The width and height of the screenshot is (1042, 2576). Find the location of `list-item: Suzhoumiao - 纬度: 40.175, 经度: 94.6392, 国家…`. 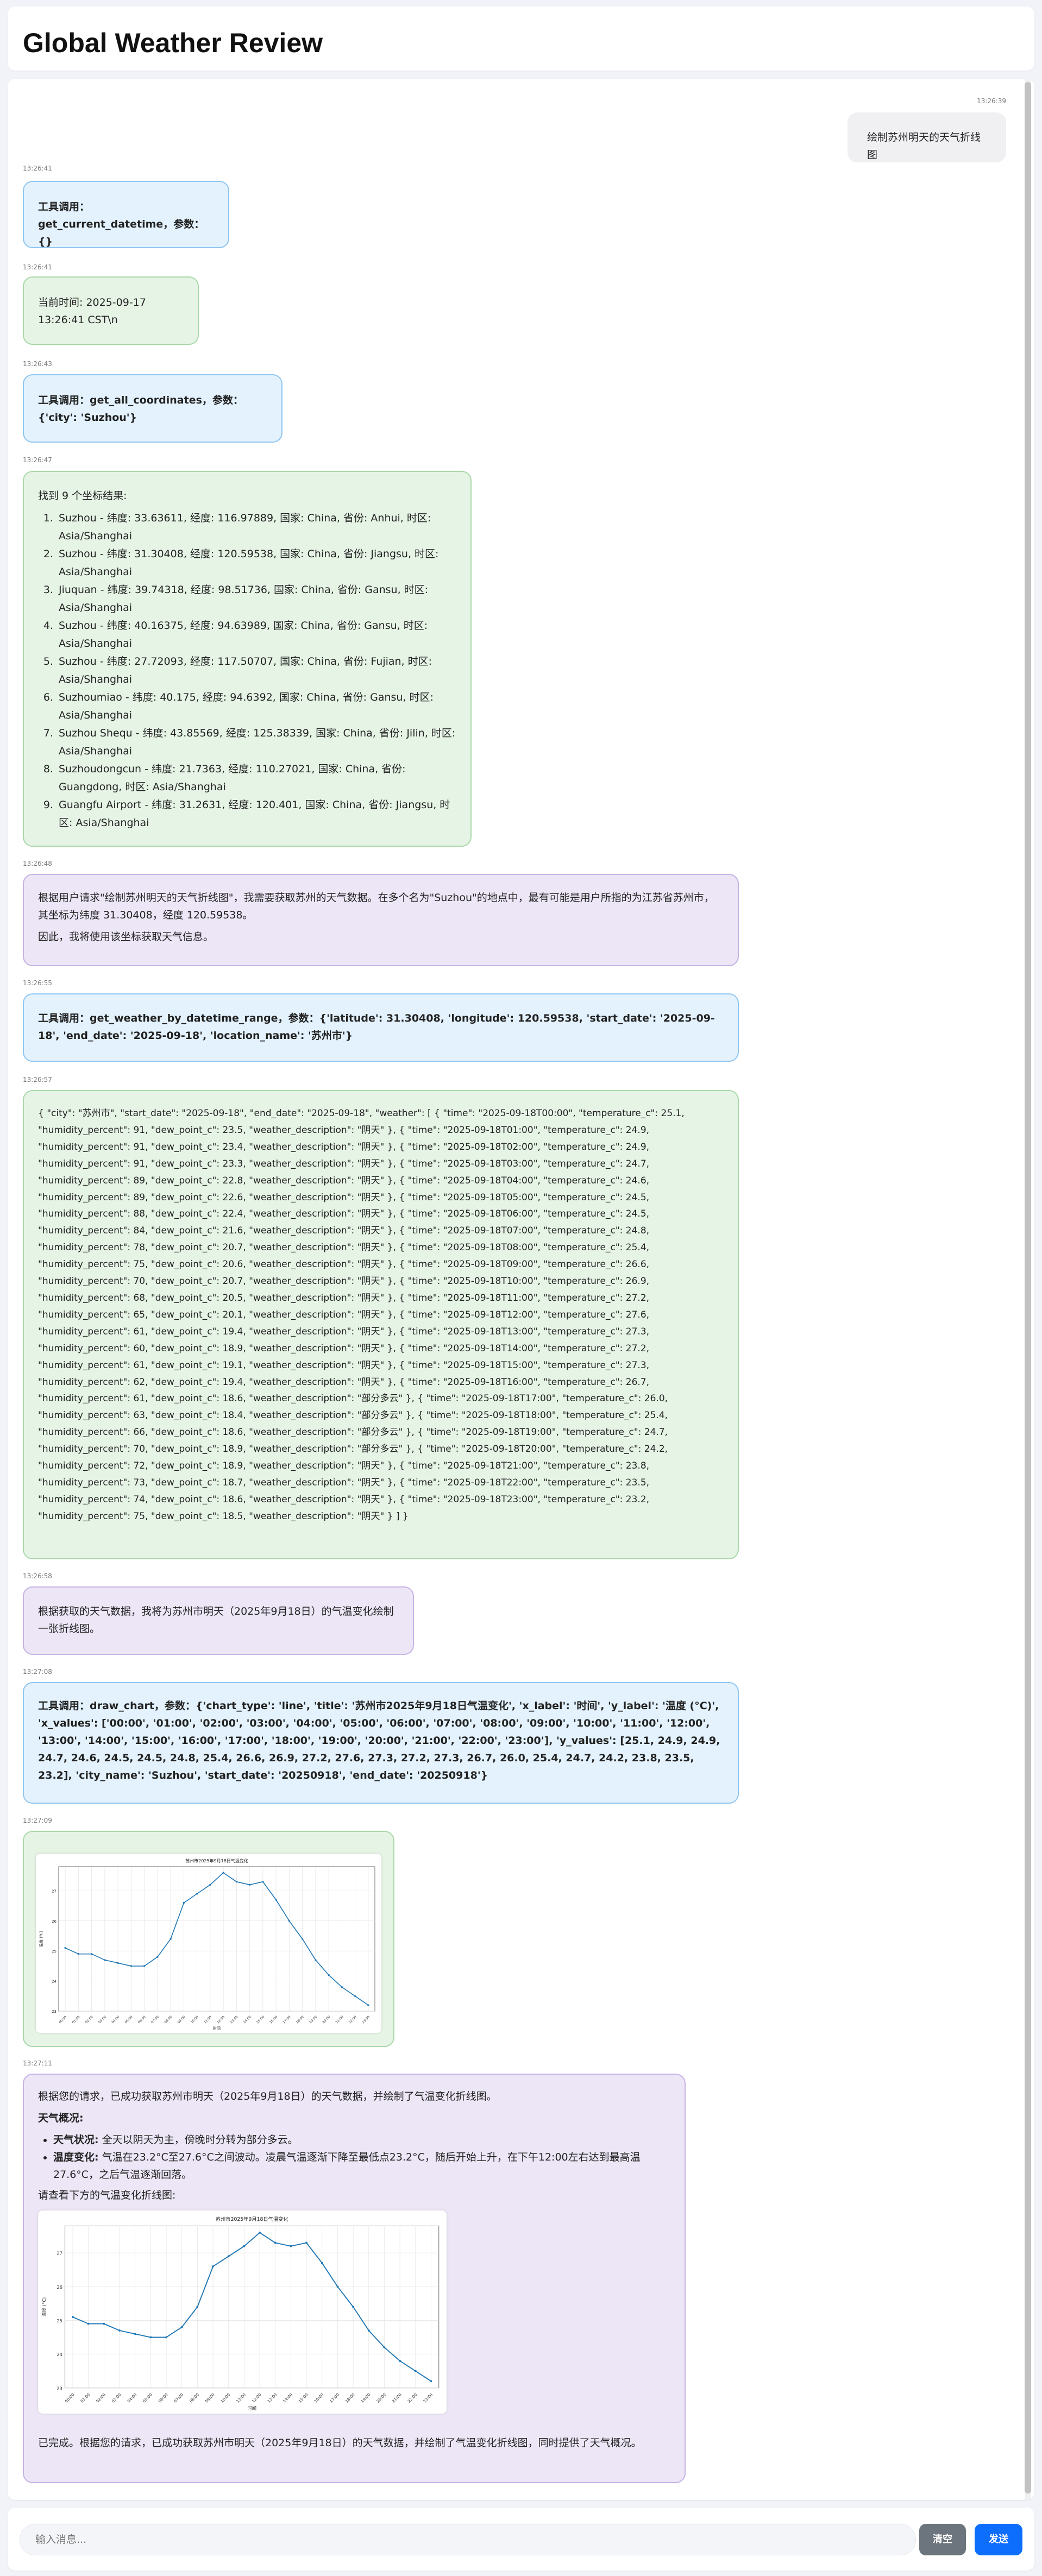

list-item: Suzhoumiao - 纬度: 40.175, 经度: 94.6392, 国家… is located at coordinates (256, 707).